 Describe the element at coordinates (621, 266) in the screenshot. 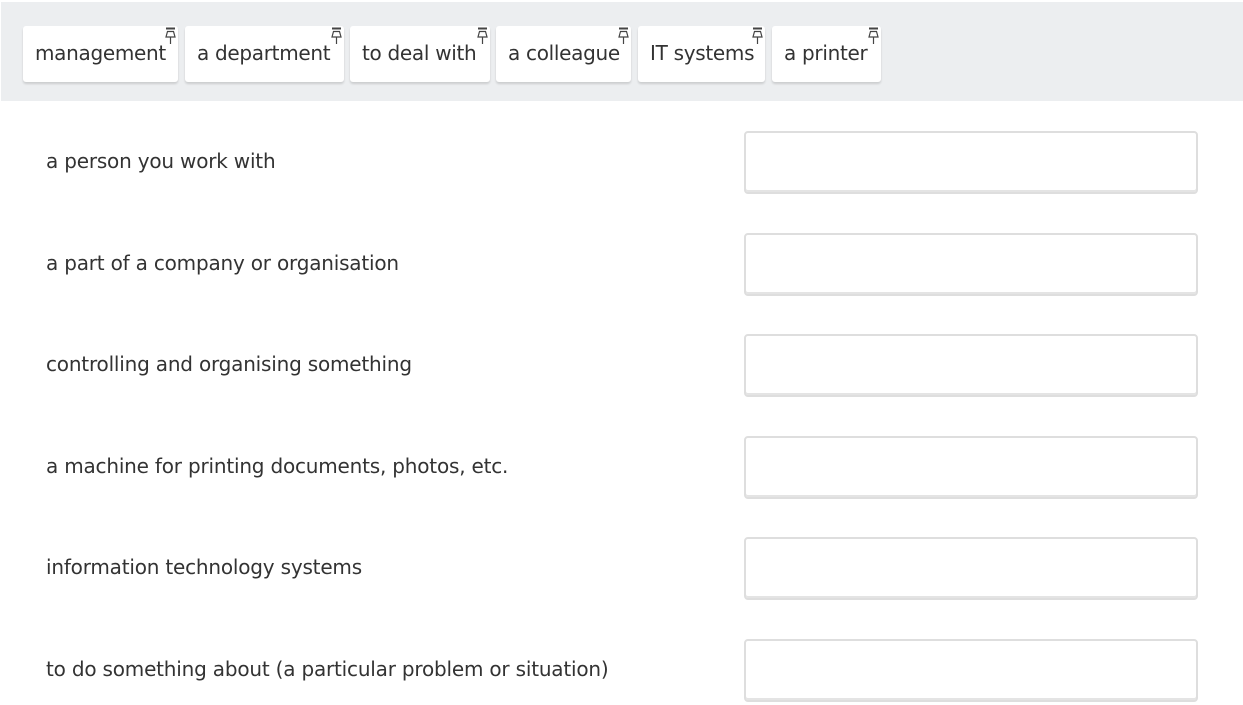

I see `definition-row: a part of a company or organisation` at that location.